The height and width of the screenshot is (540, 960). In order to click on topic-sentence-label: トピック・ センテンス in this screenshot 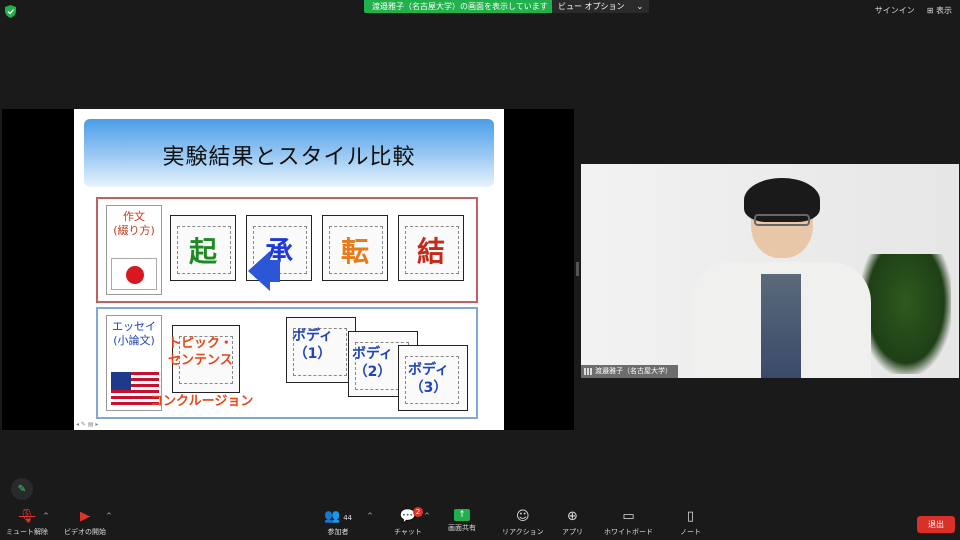, I will do `click(200, 352)`.